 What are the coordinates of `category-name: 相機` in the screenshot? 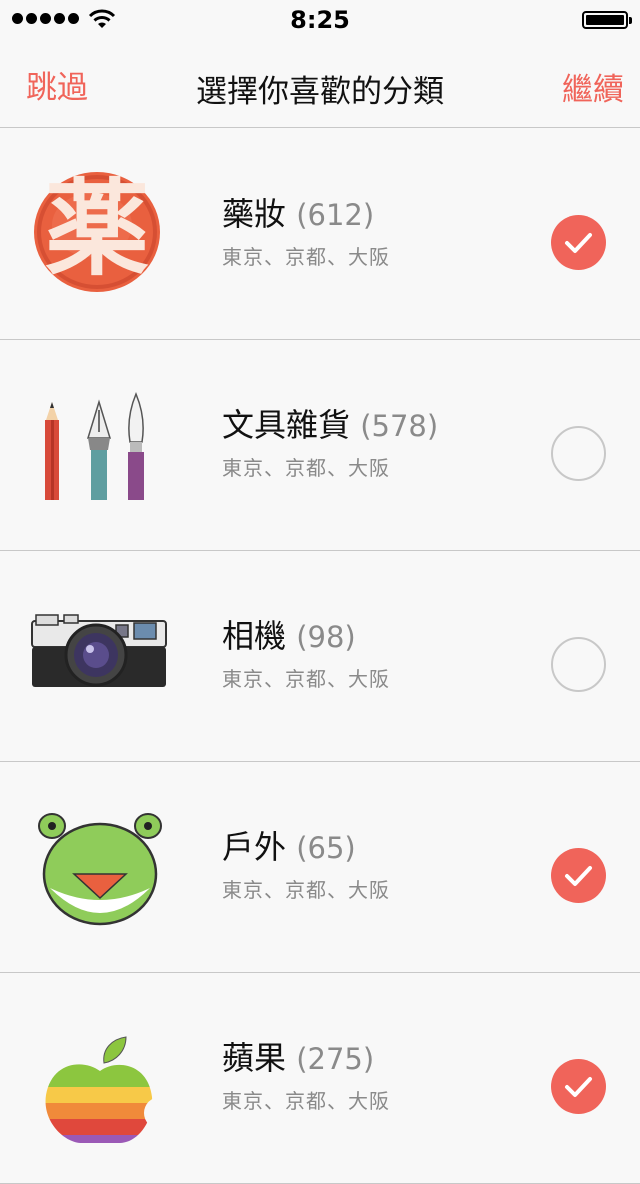 It's located at (254, 636).